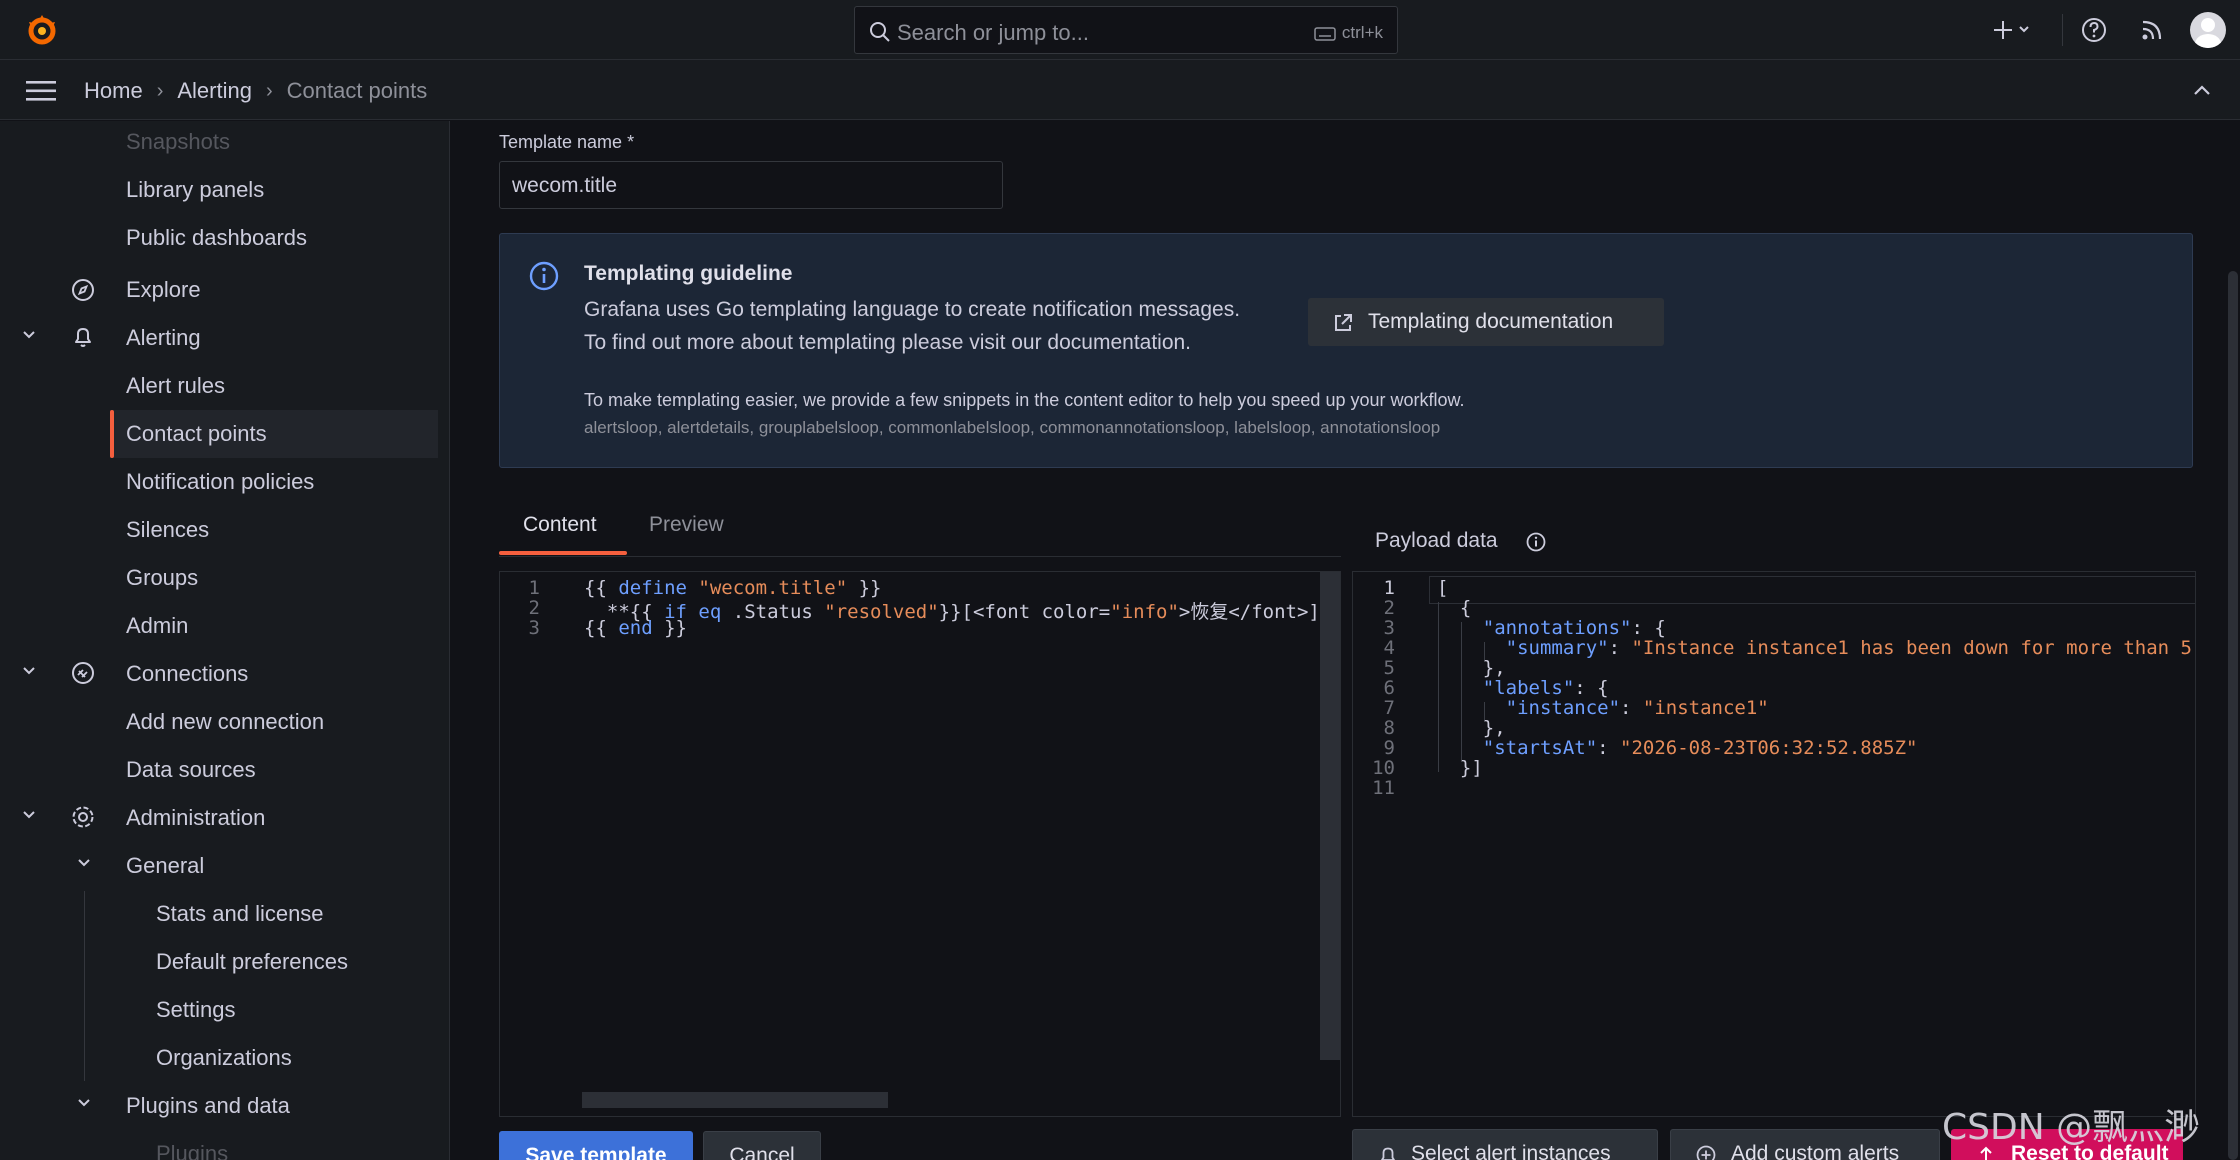 This screenshot has height=1160, width=2240. What do you see at coordinates (1348, 33) in the screenshot?
I see `search-shortcut: ctrl+k` at bounding box center [1348, 33].